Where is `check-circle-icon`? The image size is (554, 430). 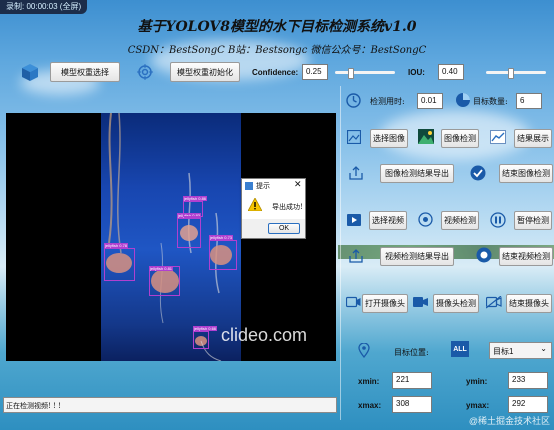
check-circle-icon is located at coordinates (478, 173).